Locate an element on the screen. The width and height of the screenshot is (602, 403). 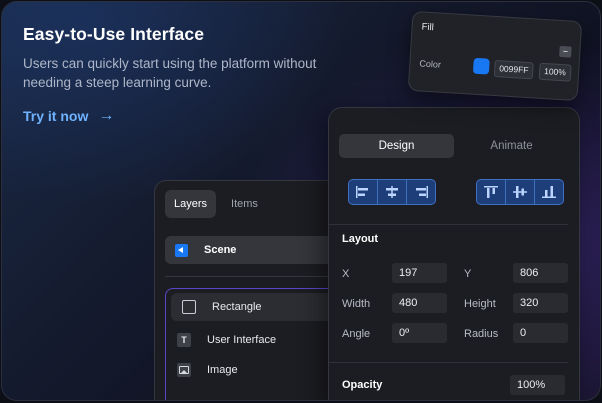
color-label: Color is located at coordinates (430, 64).